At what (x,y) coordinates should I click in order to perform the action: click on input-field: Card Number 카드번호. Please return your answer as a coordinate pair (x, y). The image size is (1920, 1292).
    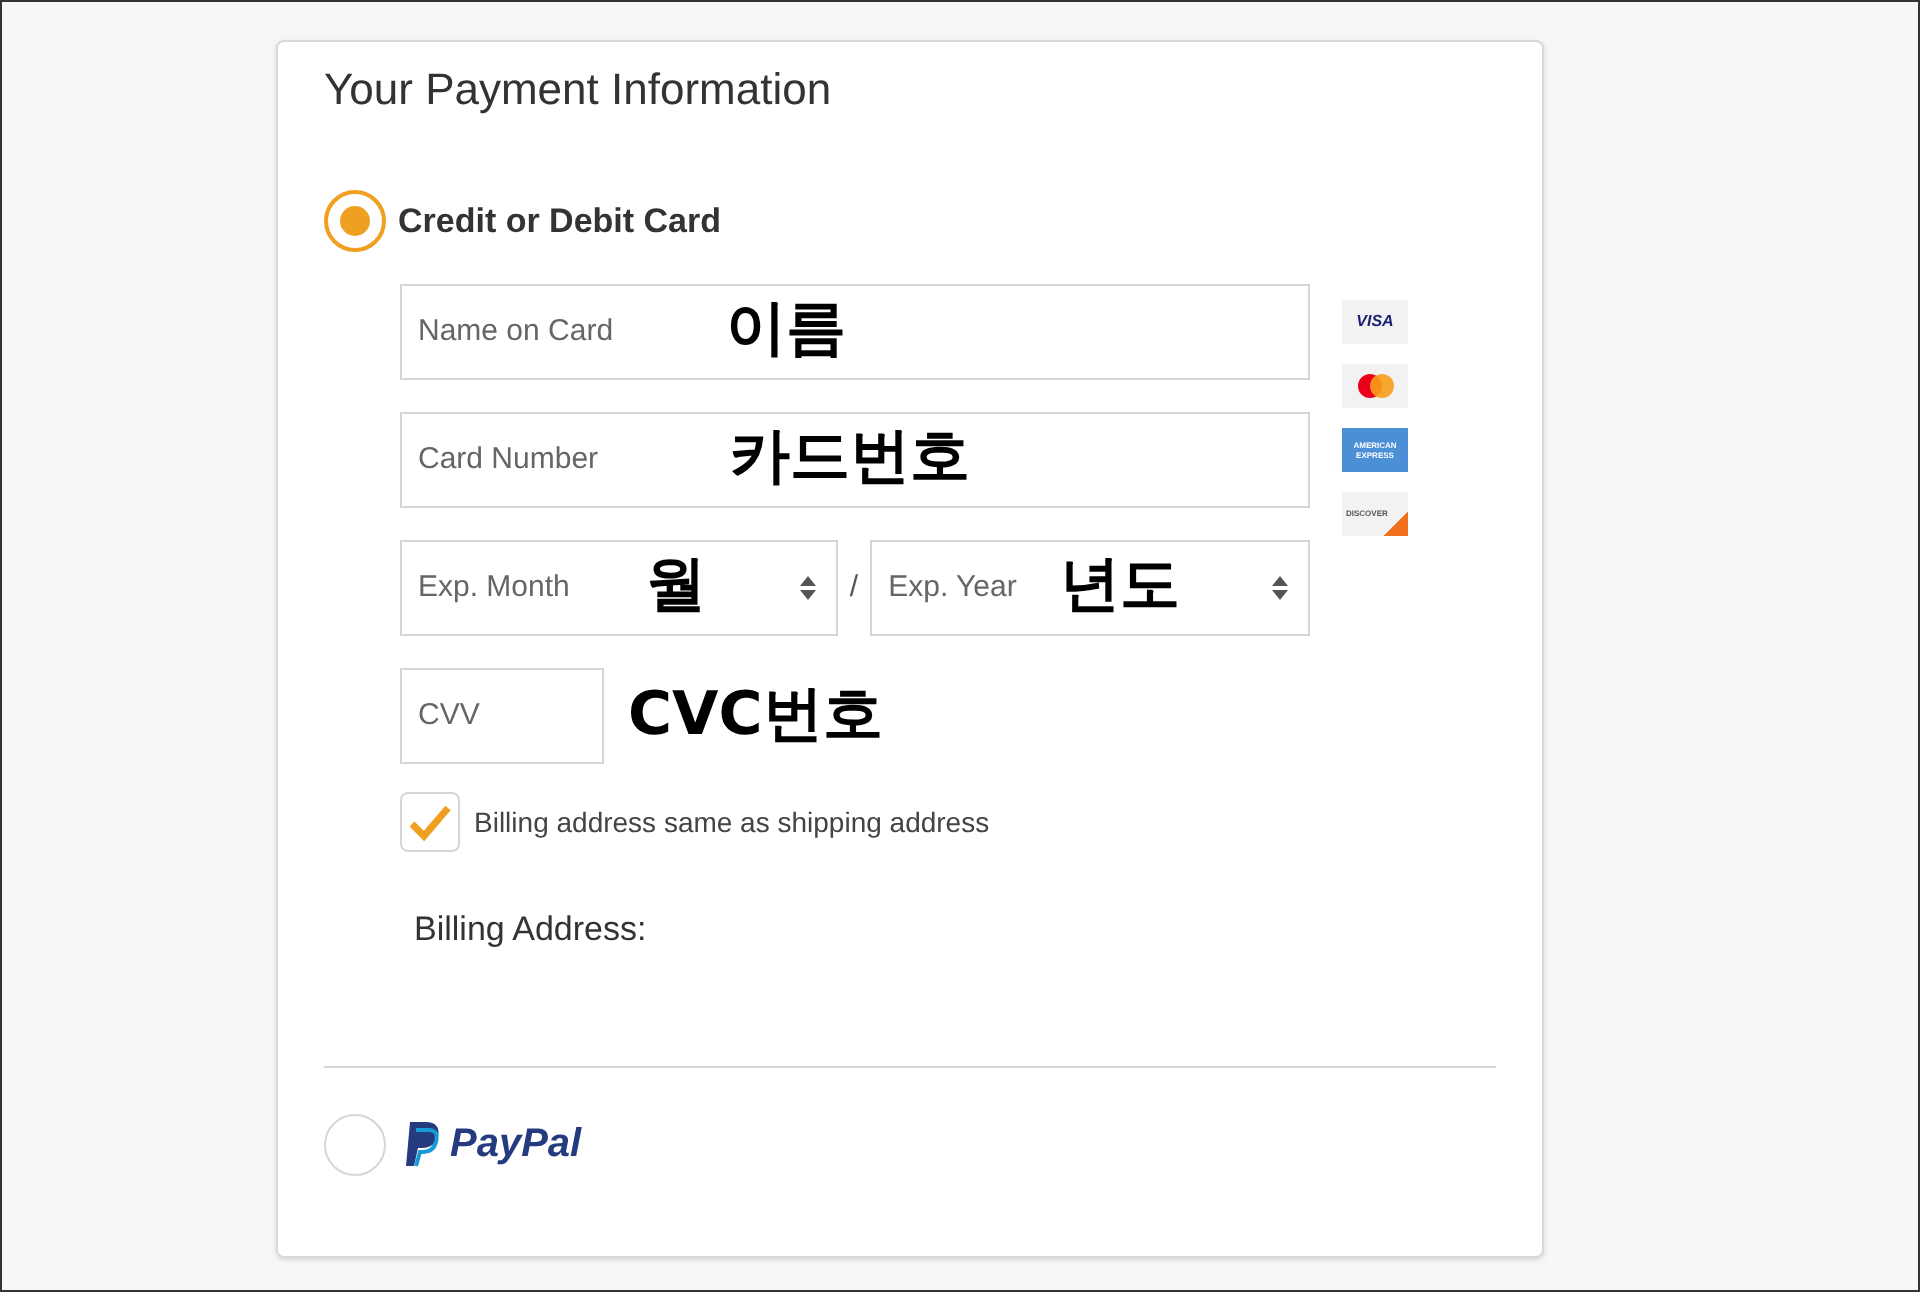
    Looking at the image, I should click on (855, 460).